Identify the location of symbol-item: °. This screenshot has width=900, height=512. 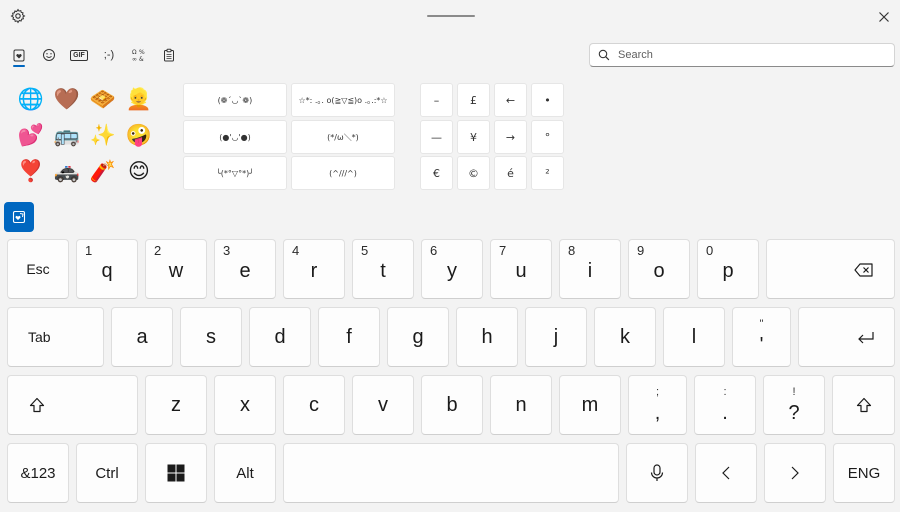
(547, 137).